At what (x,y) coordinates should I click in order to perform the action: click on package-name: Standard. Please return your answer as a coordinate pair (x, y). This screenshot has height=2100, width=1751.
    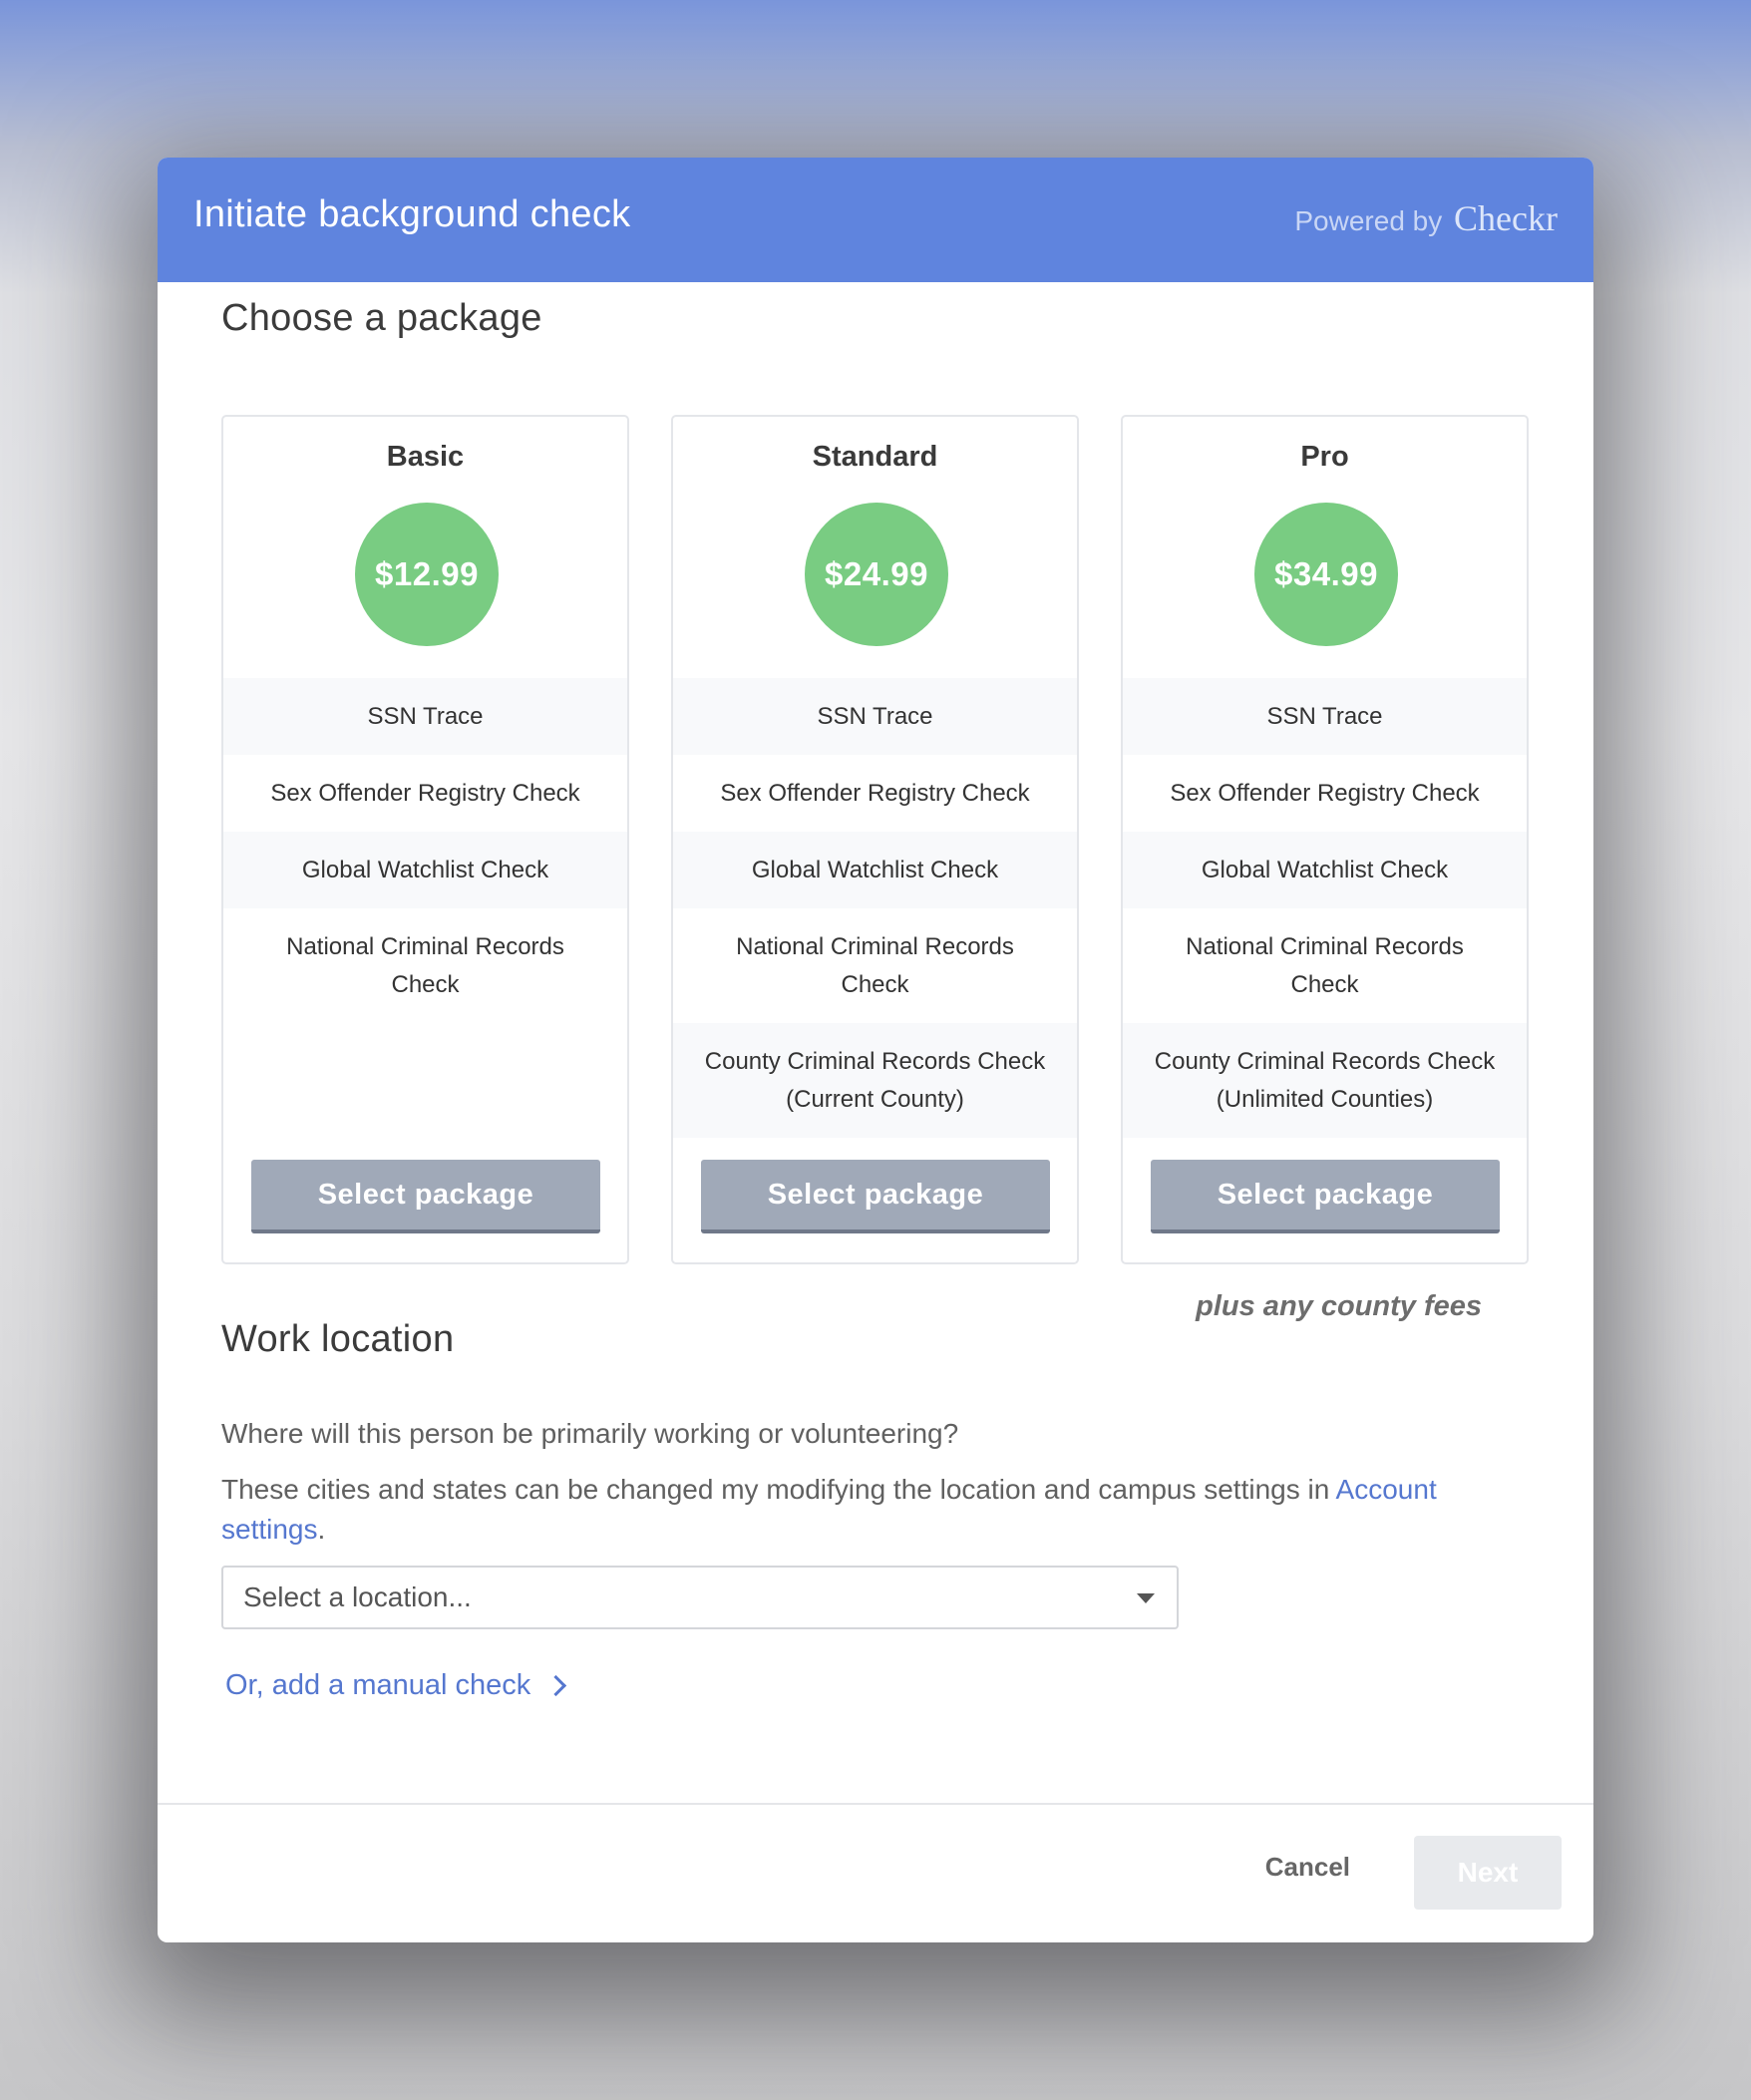
    Looking at the image, I should click on (875, 457).